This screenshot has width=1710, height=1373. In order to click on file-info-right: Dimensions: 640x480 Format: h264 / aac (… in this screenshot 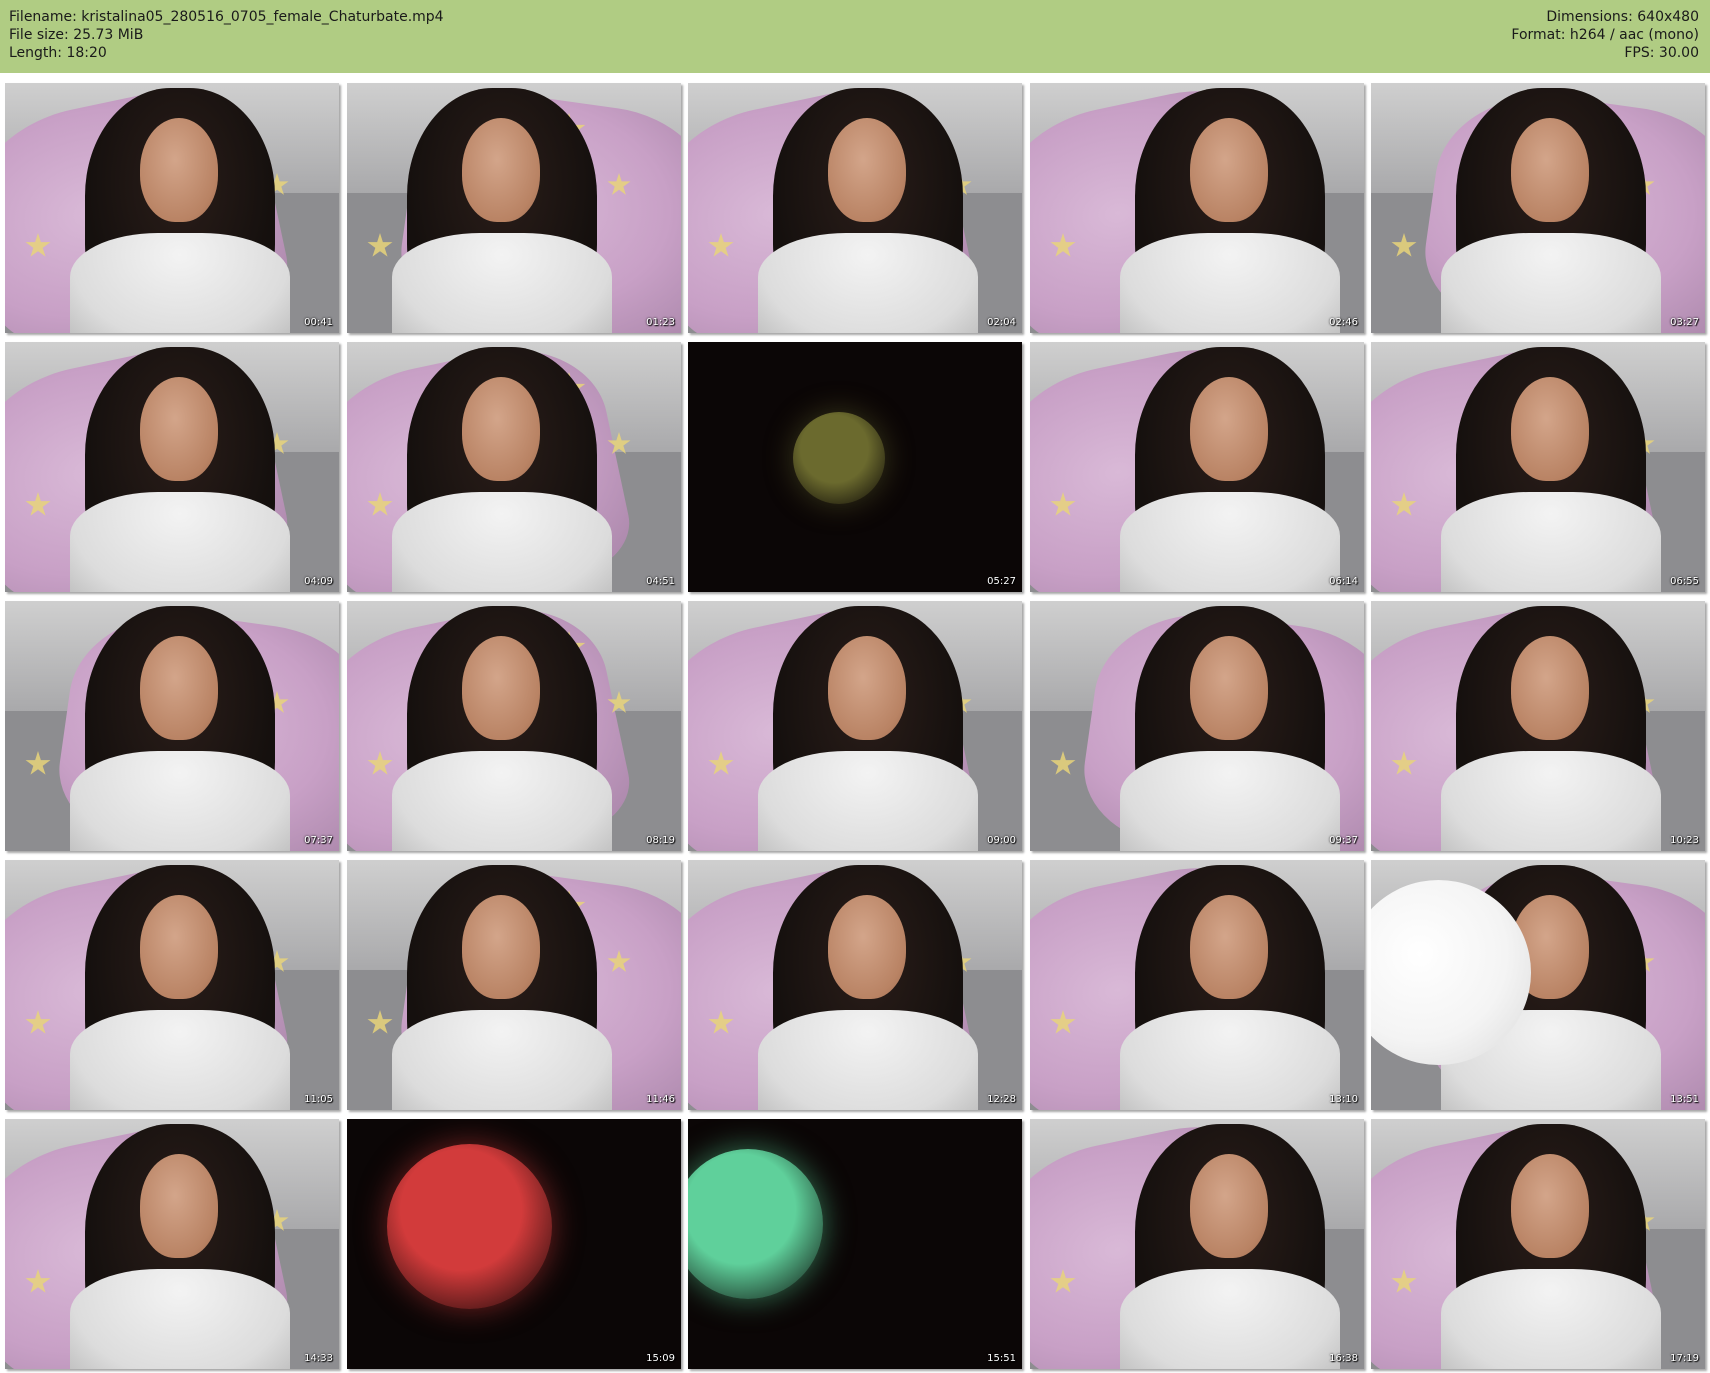, I will do `click(1605, 35)`.